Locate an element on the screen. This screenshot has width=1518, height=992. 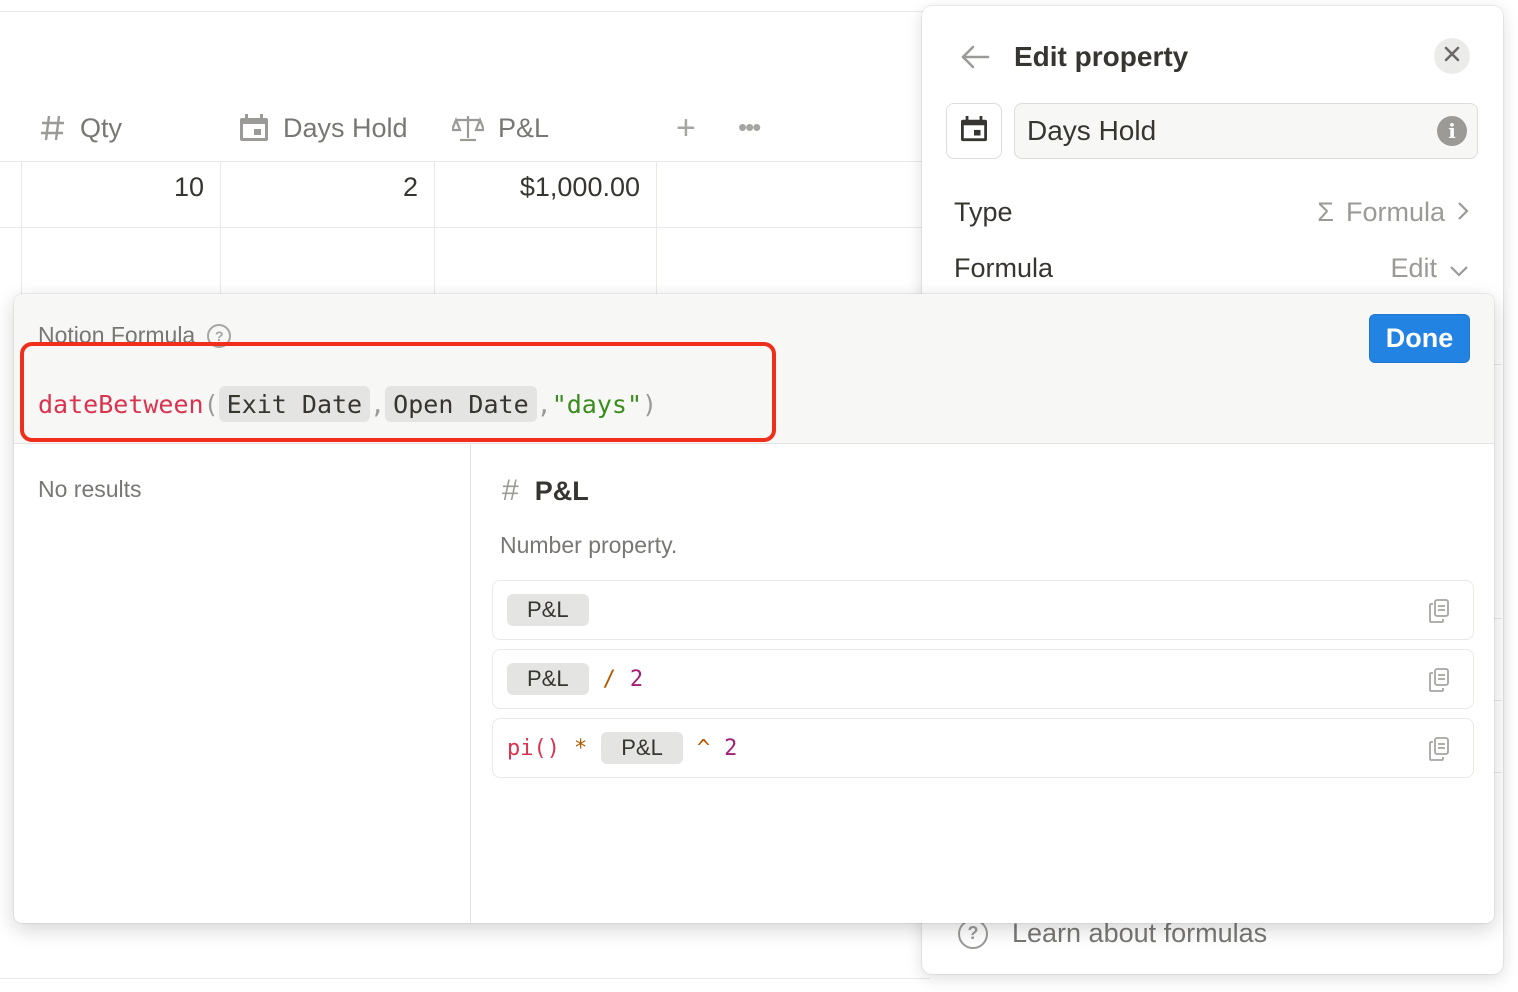
no-results-text: No results is located at coordinates (90, 489).